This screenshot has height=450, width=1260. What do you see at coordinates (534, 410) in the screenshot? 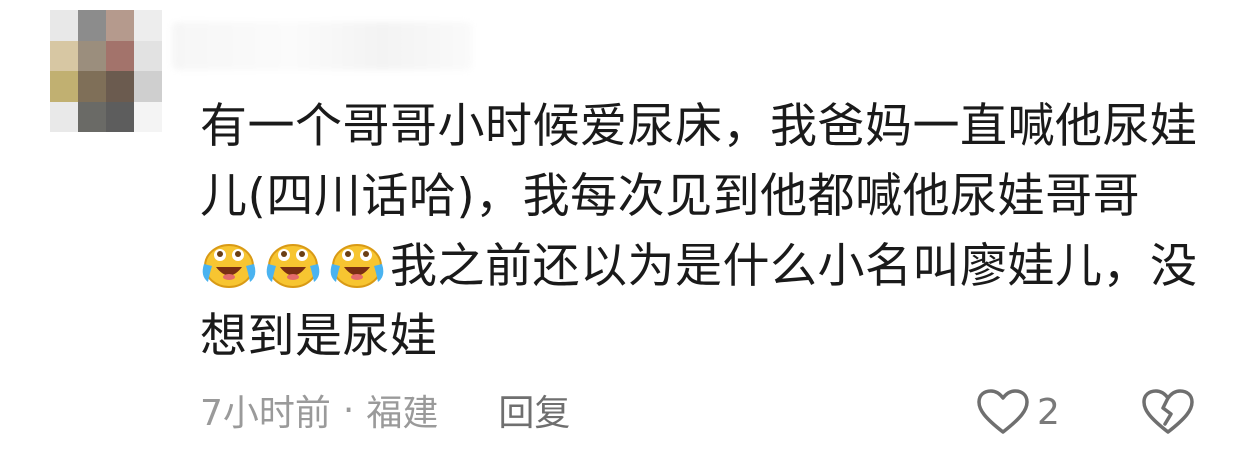
I see `reply-button: 回复` at bounding box center [534, 410].